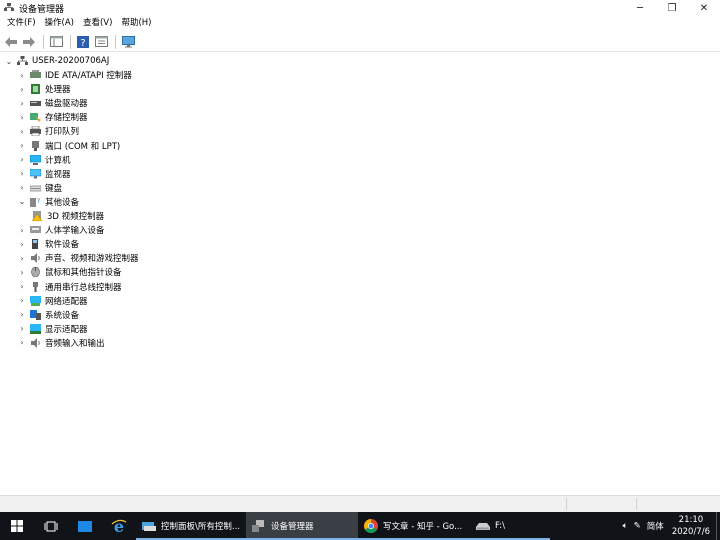  Describe the element at coordinates (35, 188) in the screenshot. I see `keyboard-icon` at that location.